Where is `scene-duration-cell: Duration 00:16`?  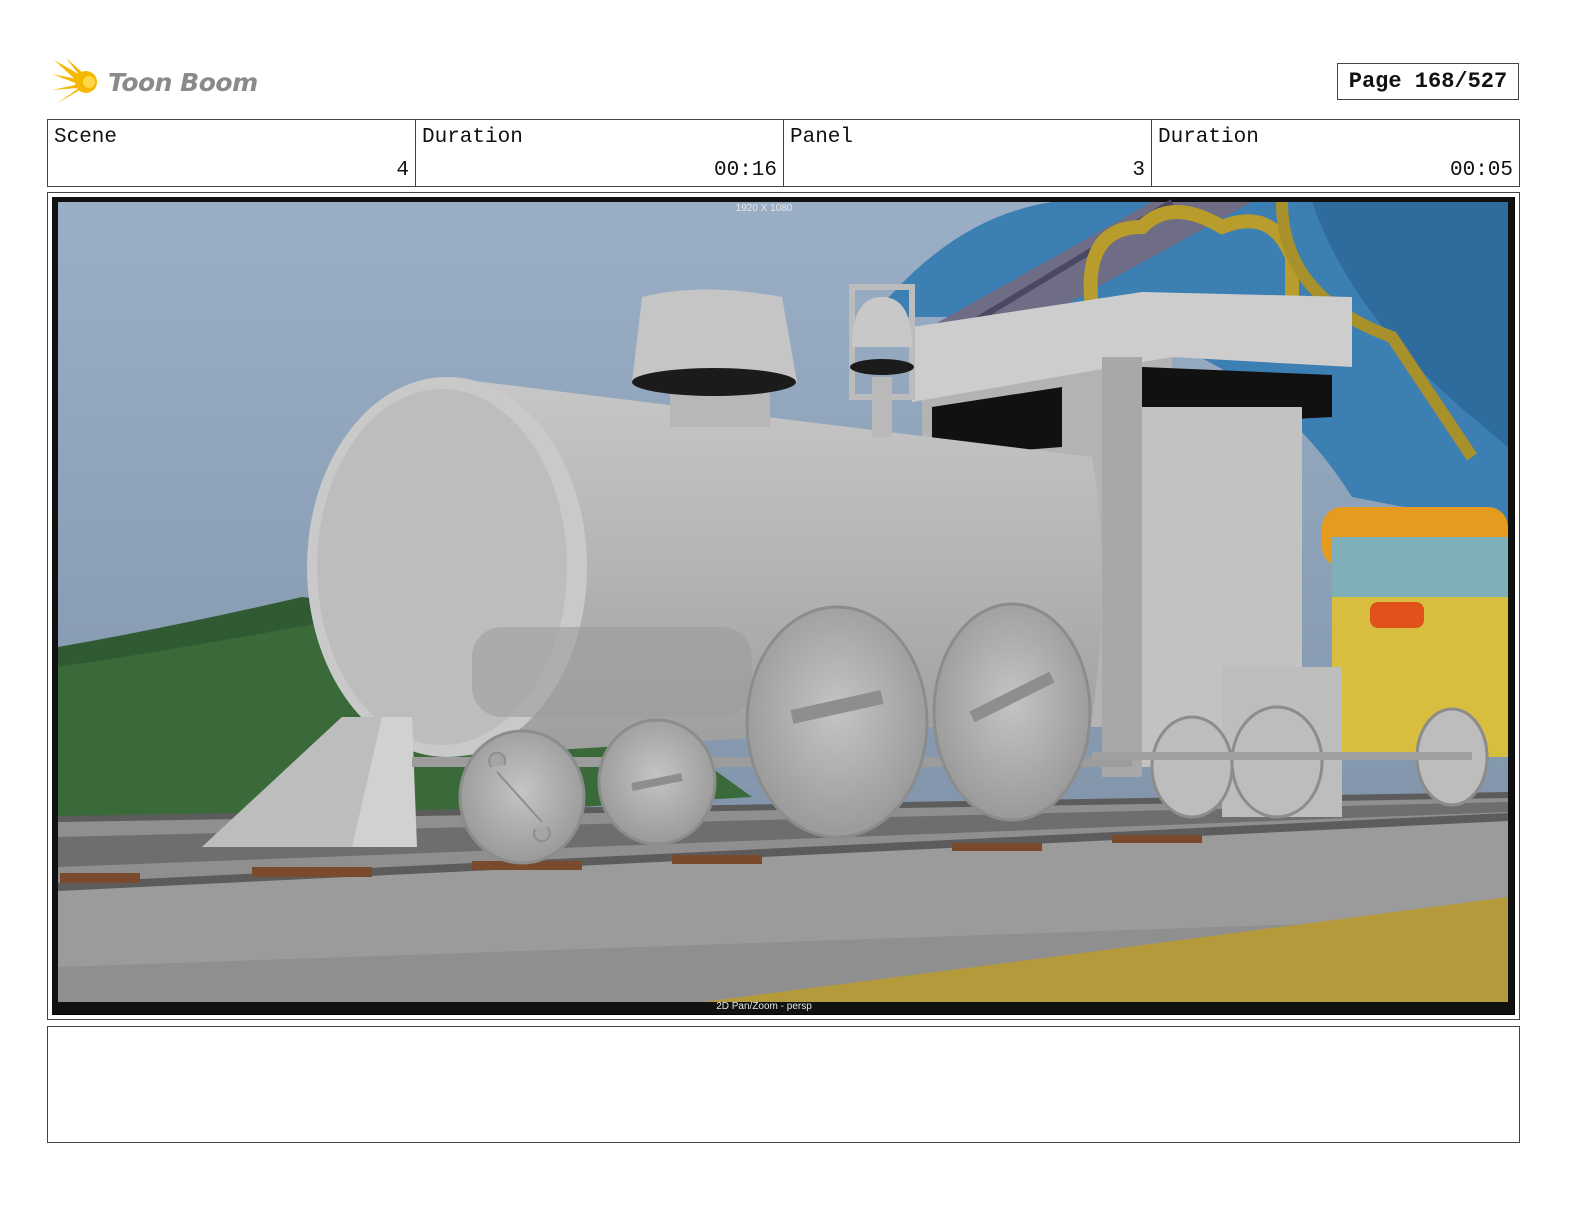
scene-duration-cell: Duration 00:16 is located at coordinates (599, 153).